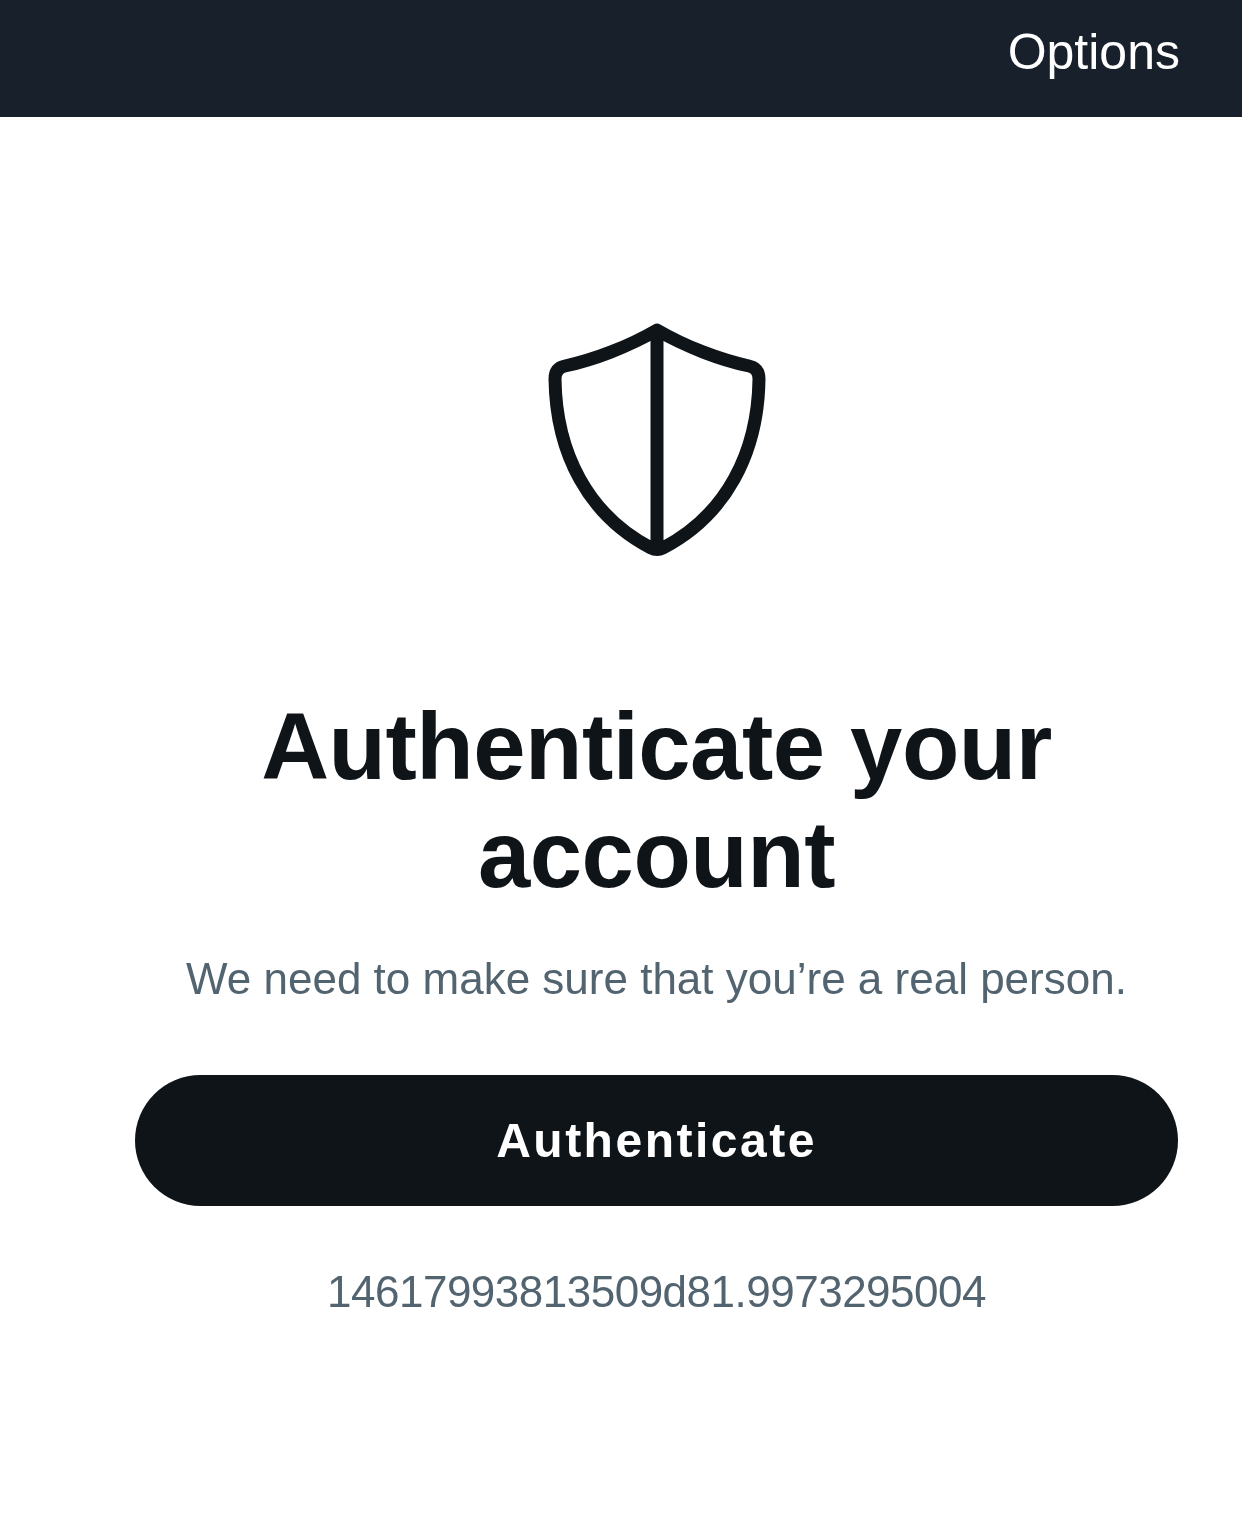 Image resolution: width=1242 pixels, height=1529 pixels. Describe the element at coordinates (656, 440) in the screenshot. I see `shield-icon` at that location.